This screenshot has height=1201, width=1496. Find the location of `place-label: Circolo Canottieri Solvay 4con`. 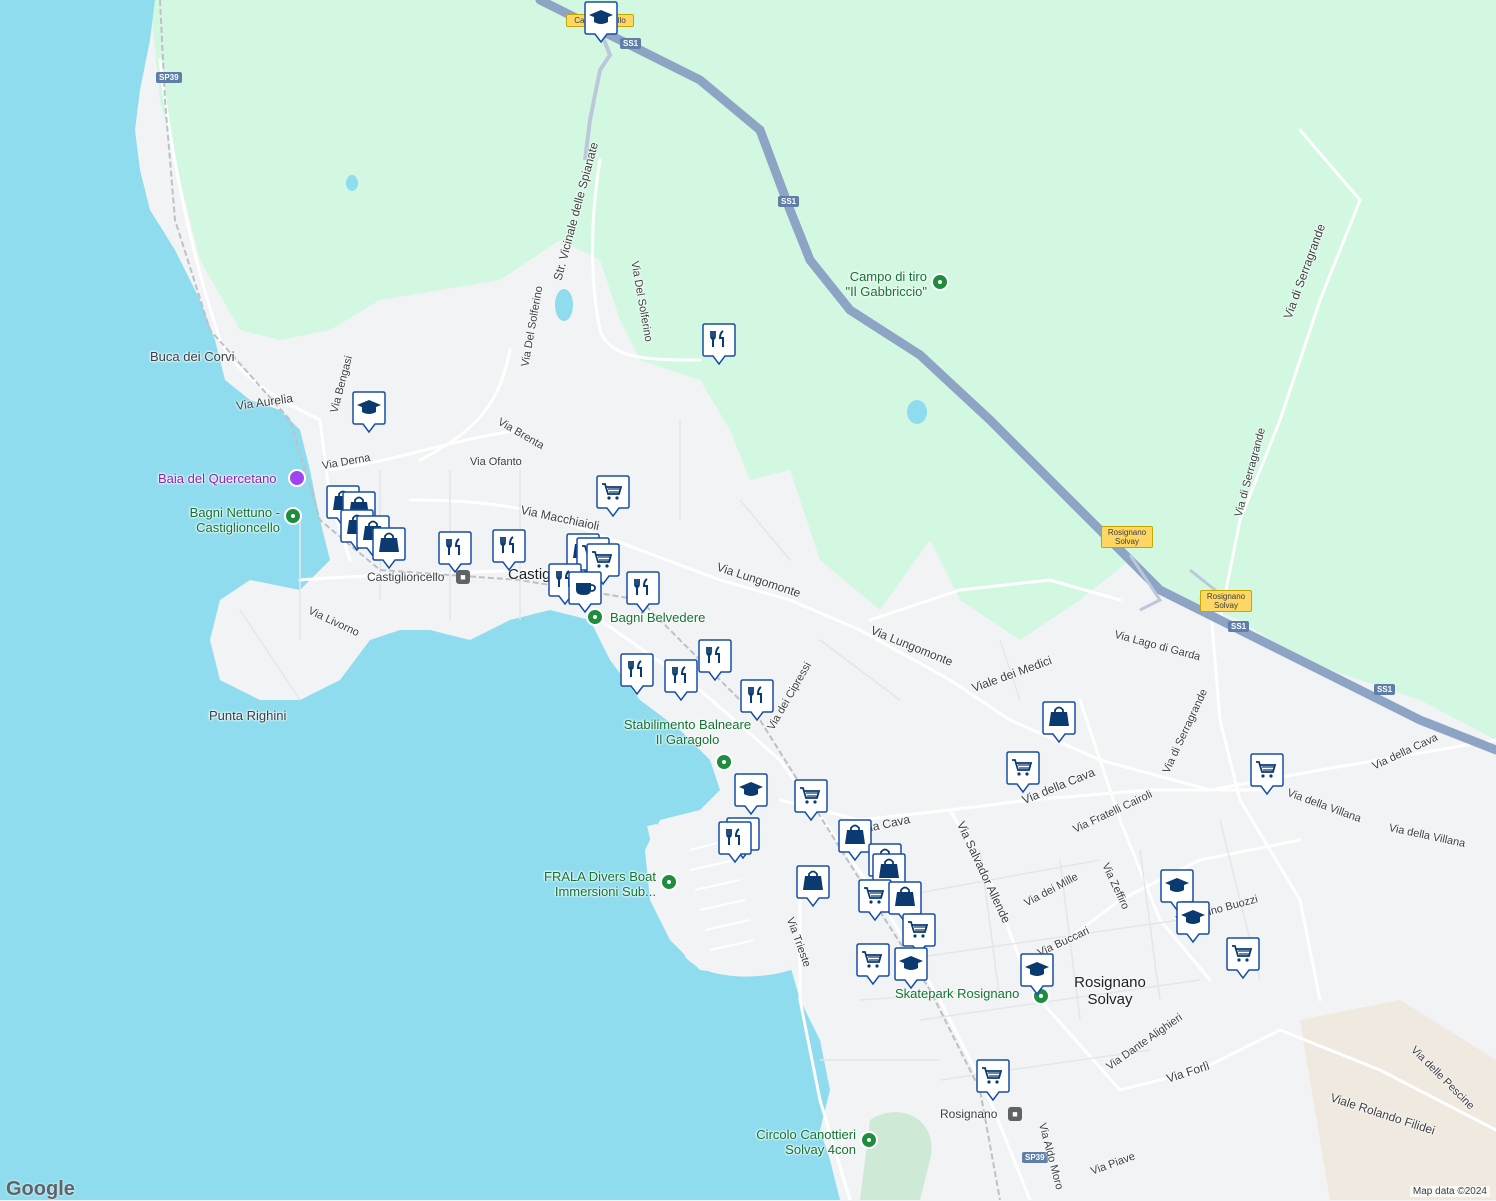

place-label: Circolo Canottieri Solvay 4con is located at coordinates (797, 1142).